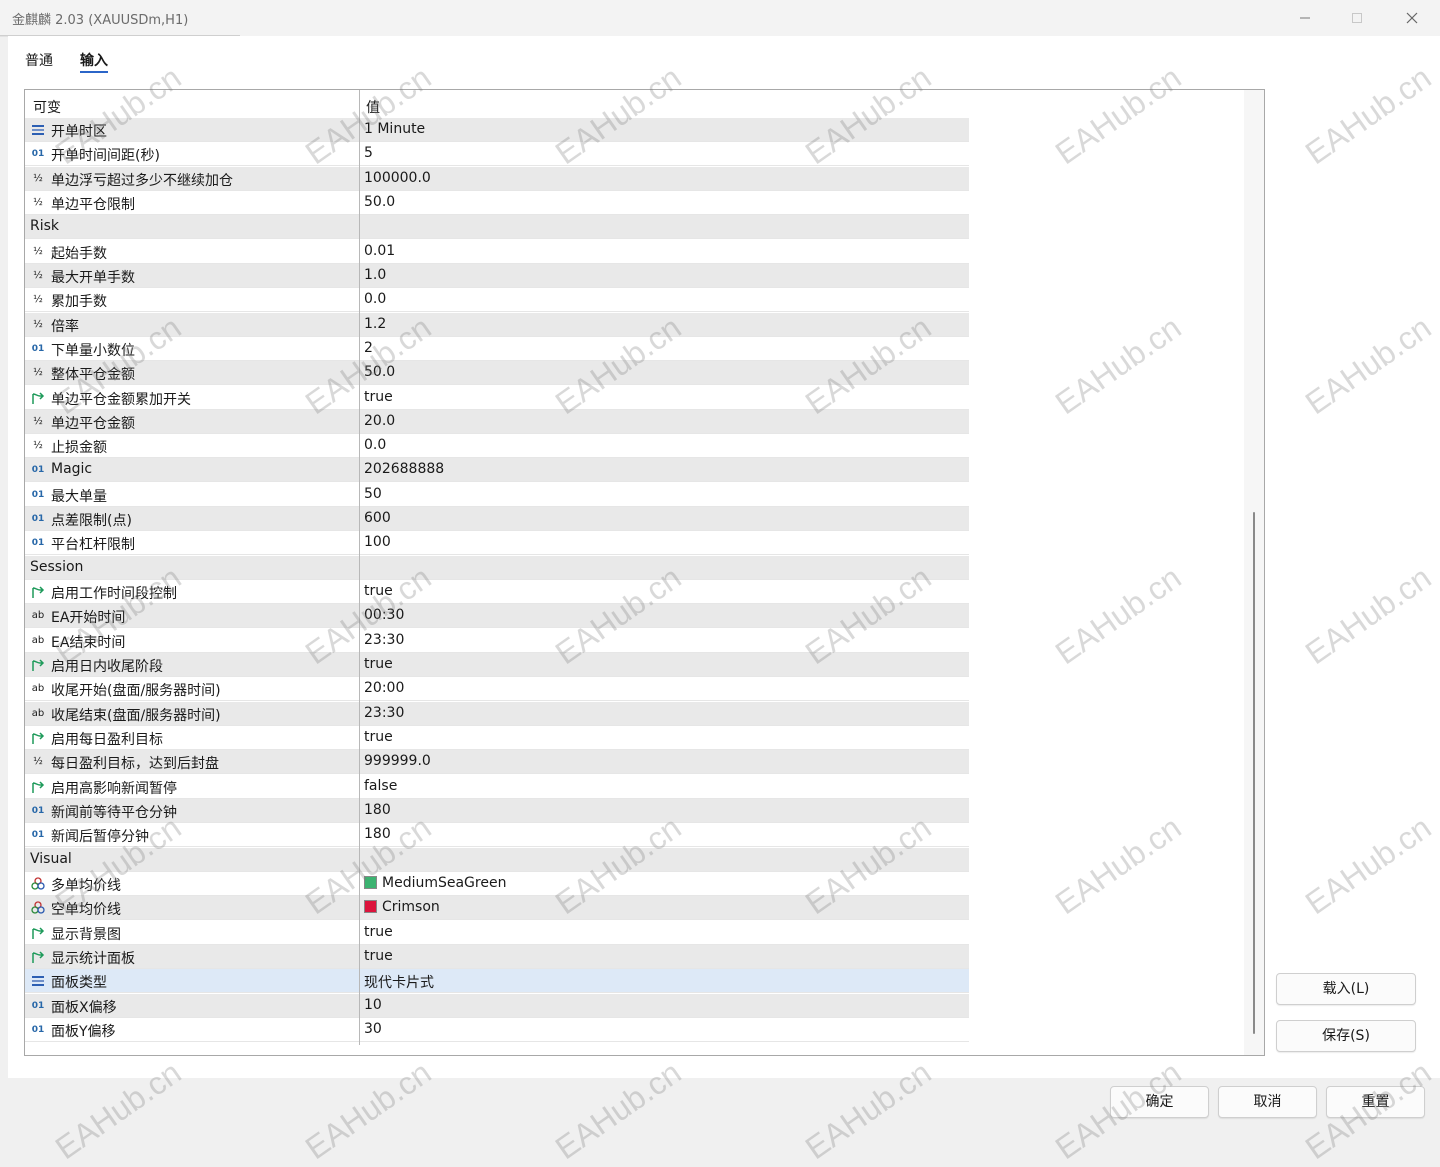 The width and height of the screenshot is (1440, 1167). I want to click on param-value: 20.0, so click(379, 421).